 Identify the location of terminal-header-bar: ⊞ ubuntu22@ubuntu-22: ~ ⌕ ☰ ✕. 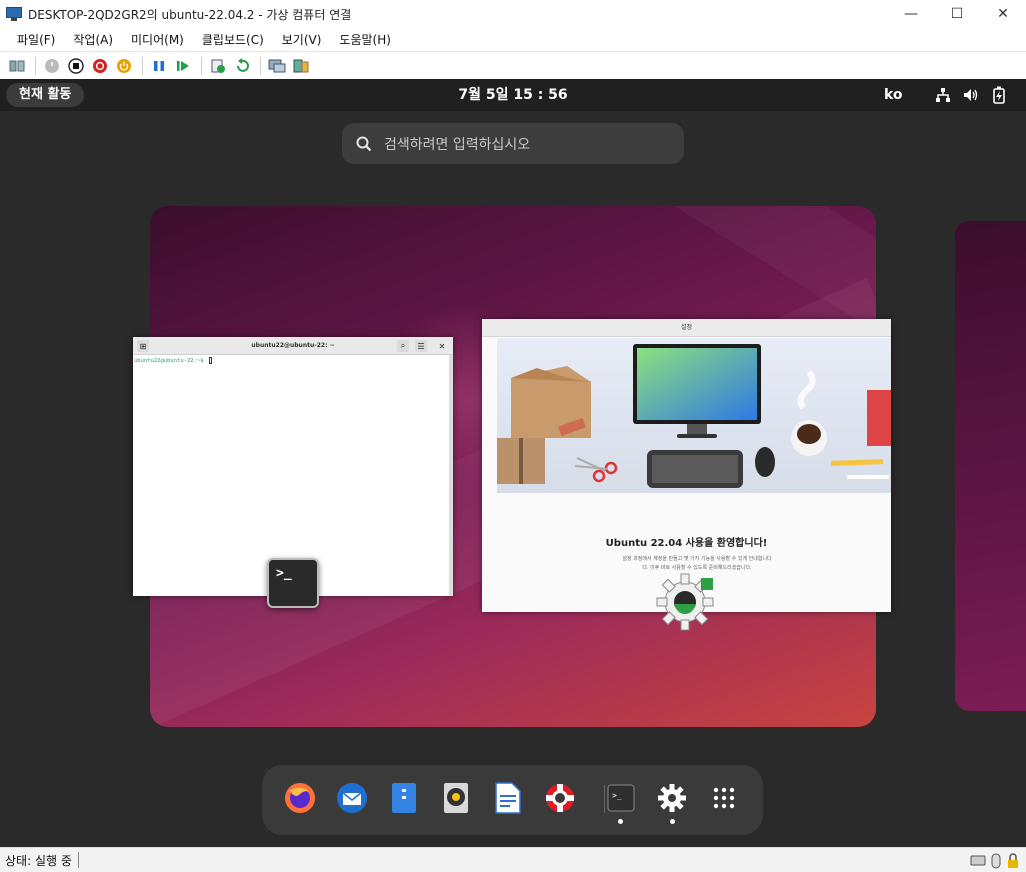
(293, 346).